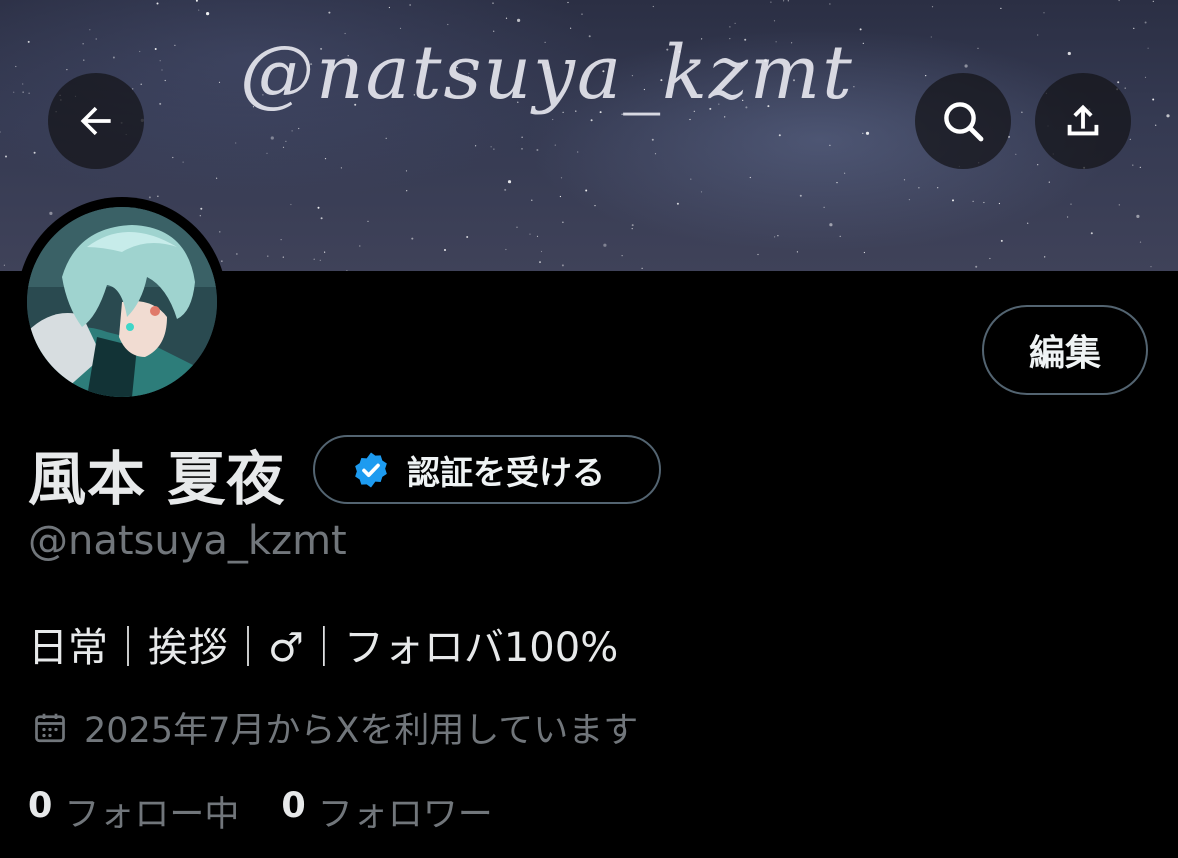 This screenshot has height=858, width=1178. I want to click on banner-handle-text: @natsuya_kzmt, so click(547, 73).